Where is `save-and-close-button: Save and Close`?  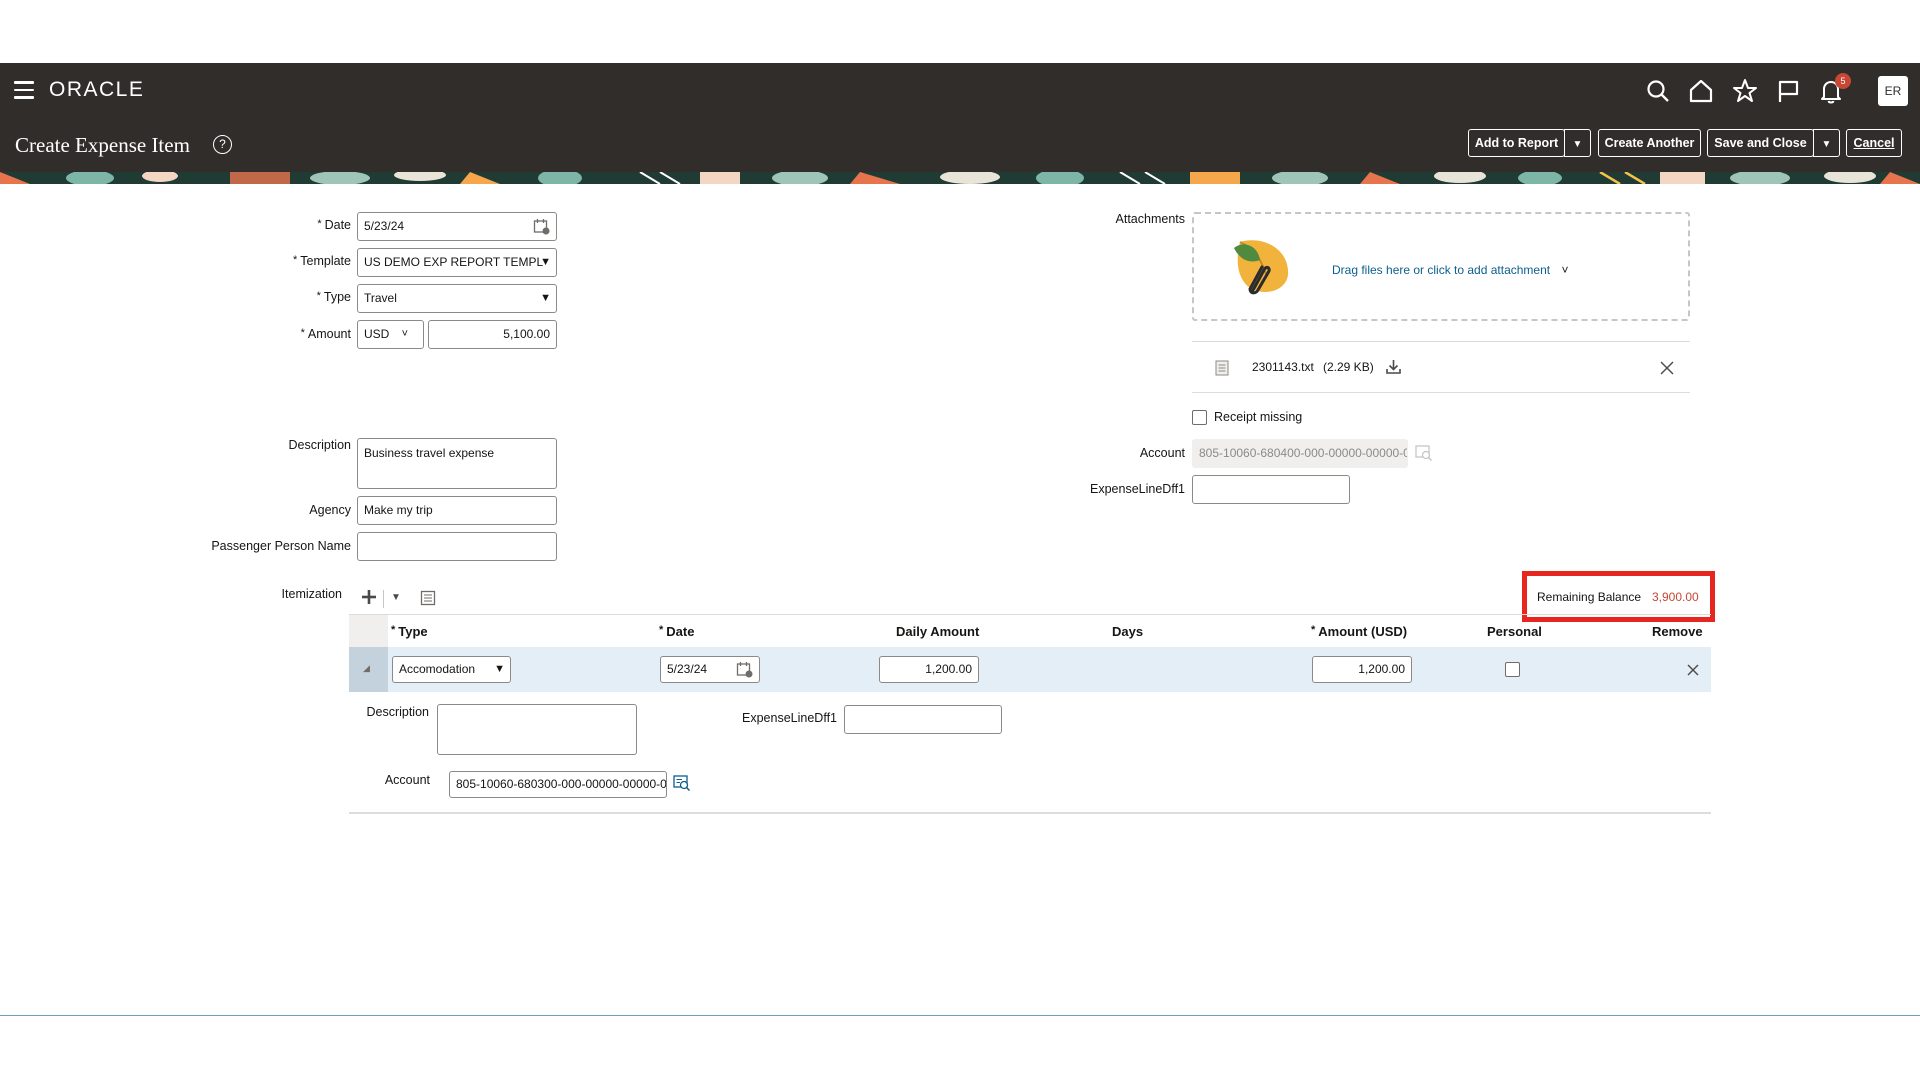
save-and-close-button: Save and Close is located at coordinates (1760, 143).